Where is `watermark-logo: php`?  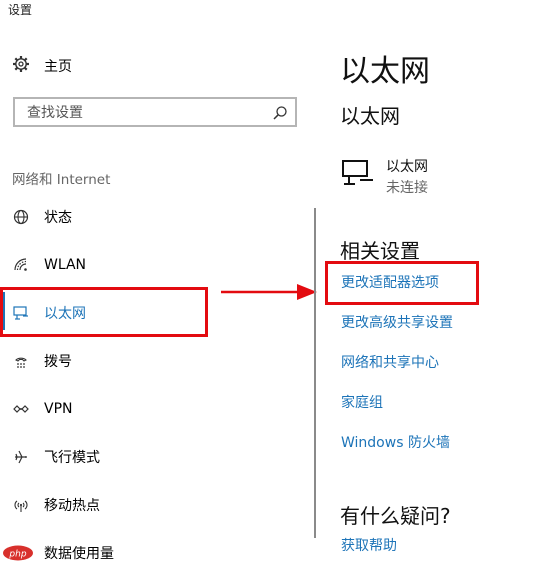
watermark-logo: php is located at coordinates (18, 555).